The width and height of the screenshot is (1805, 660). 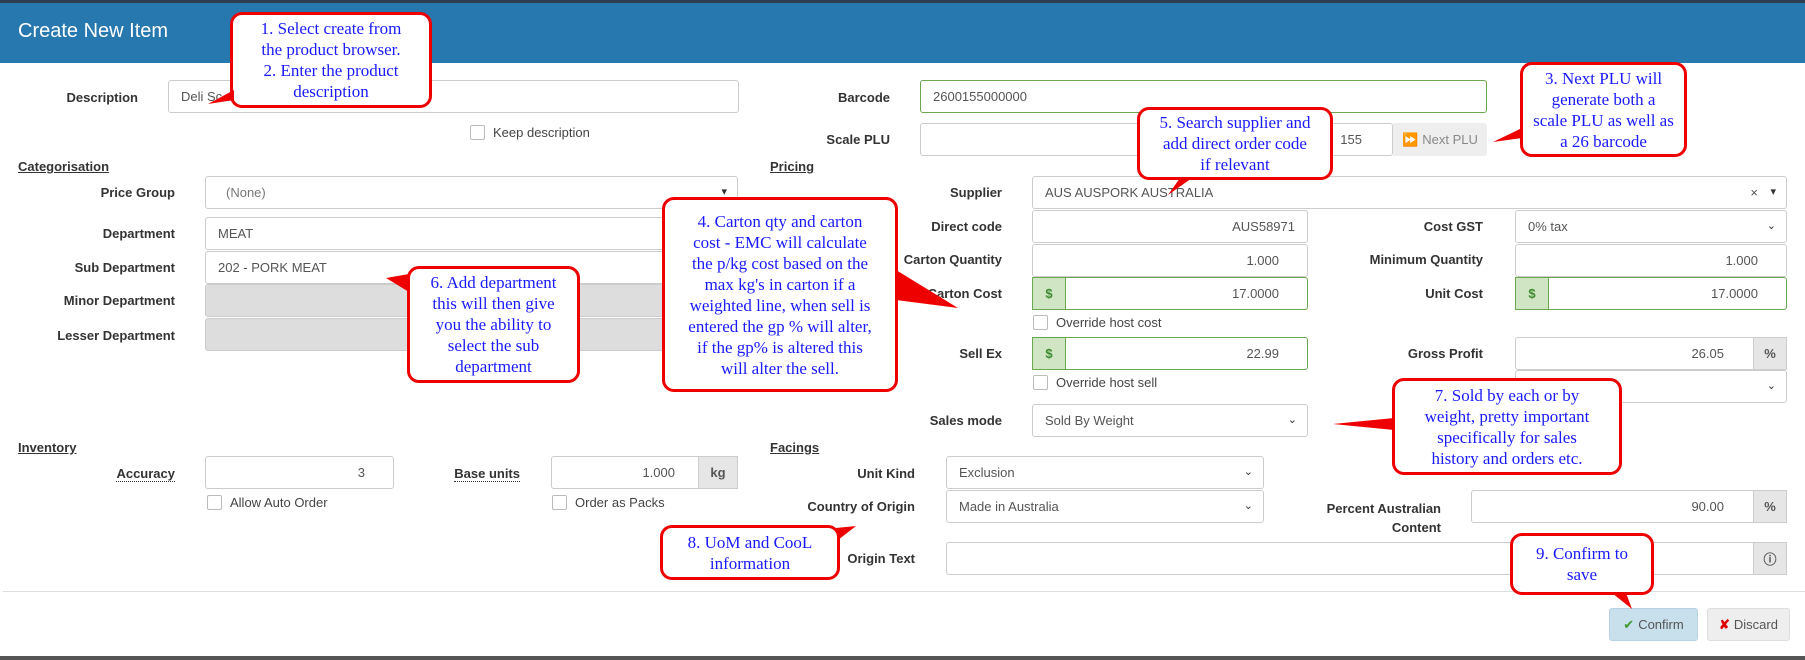 I want to click on discard-button: ✘ Discard, so click(x=1748, y=624).